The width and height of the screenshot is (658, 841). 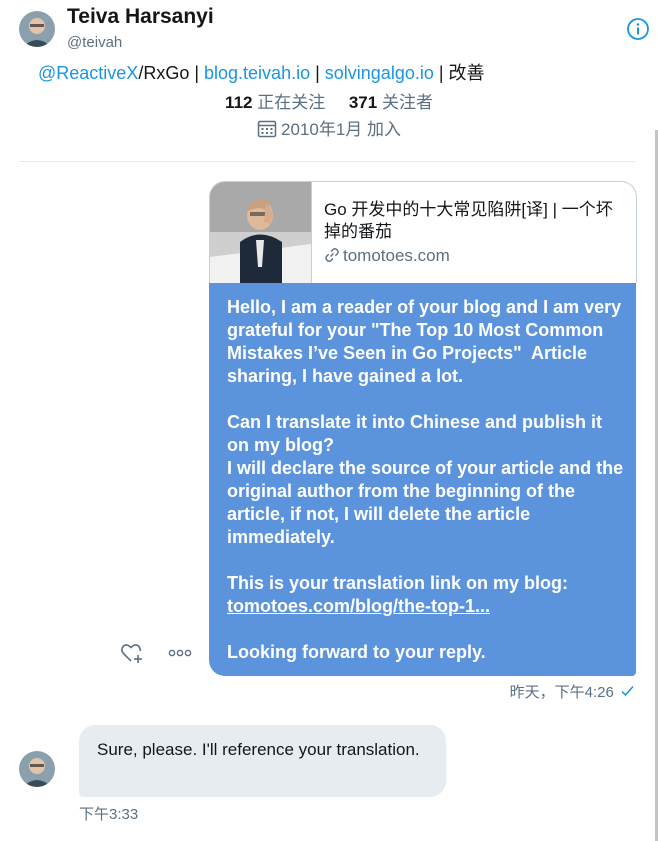 I want to click on bio-link-blog: blog.teivah.io, so click(x=257, y=73).